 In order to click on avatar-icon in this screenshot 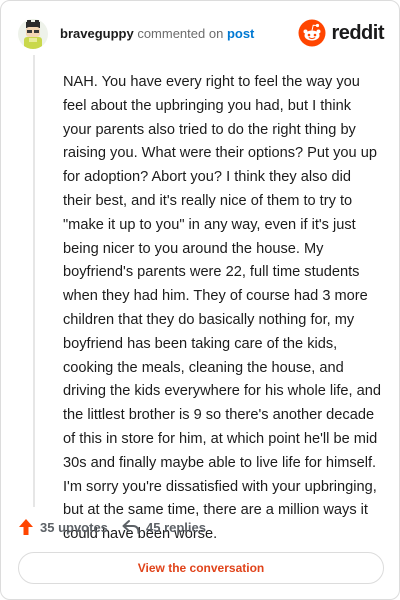, I will do `click(33, 34)`.